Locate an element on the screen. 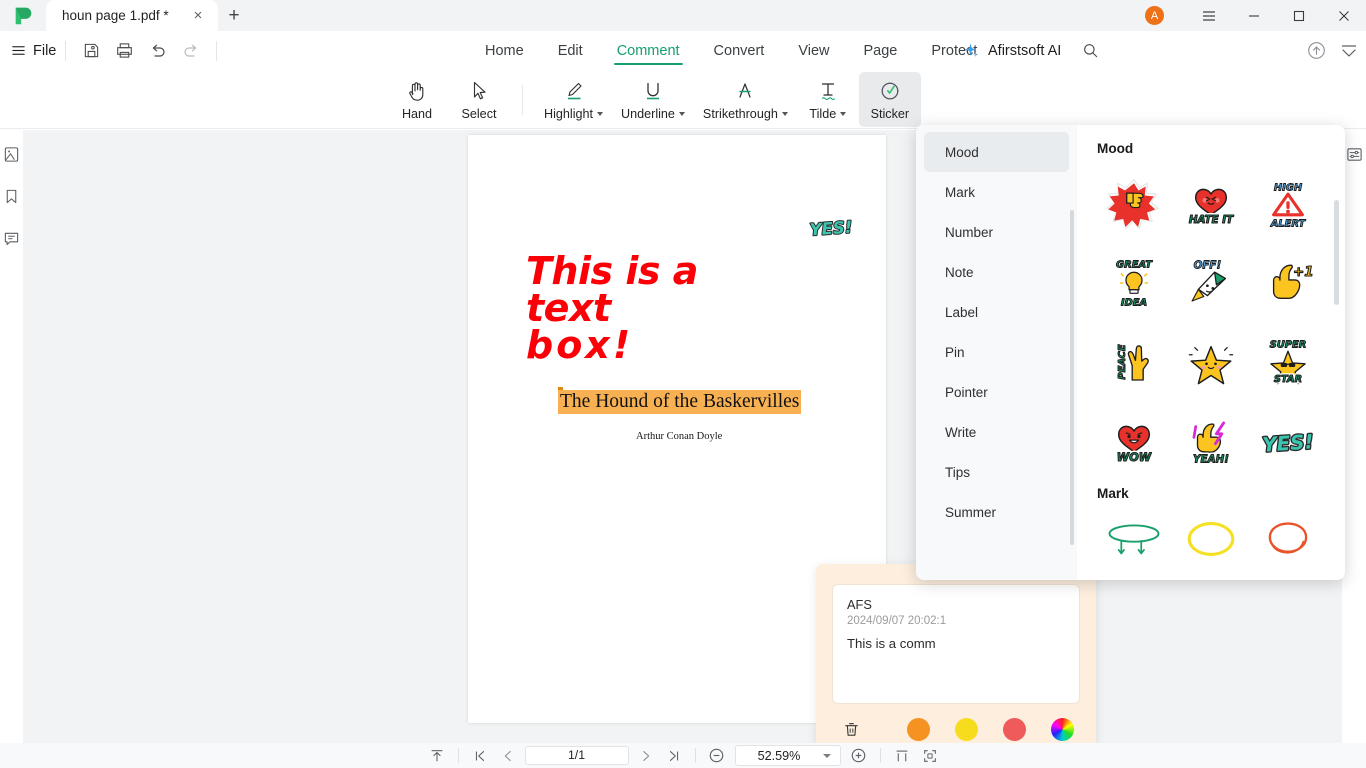 This screenshot has width=1366, height=768. document-tab: houn page 1.pdf * × is located at coordinates (132, 15).